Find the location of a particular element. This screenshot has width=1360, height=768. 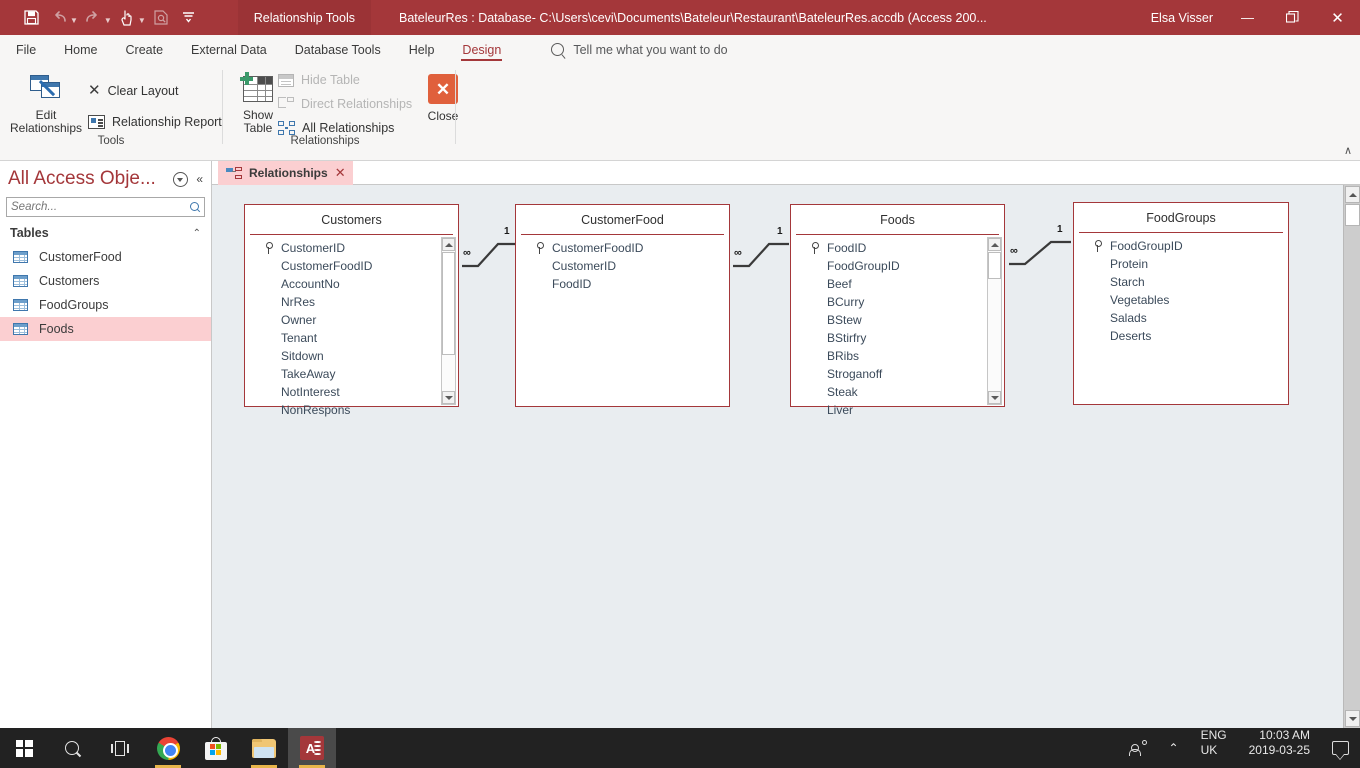

touch-mode-icon is located at coordinates (127, 18).